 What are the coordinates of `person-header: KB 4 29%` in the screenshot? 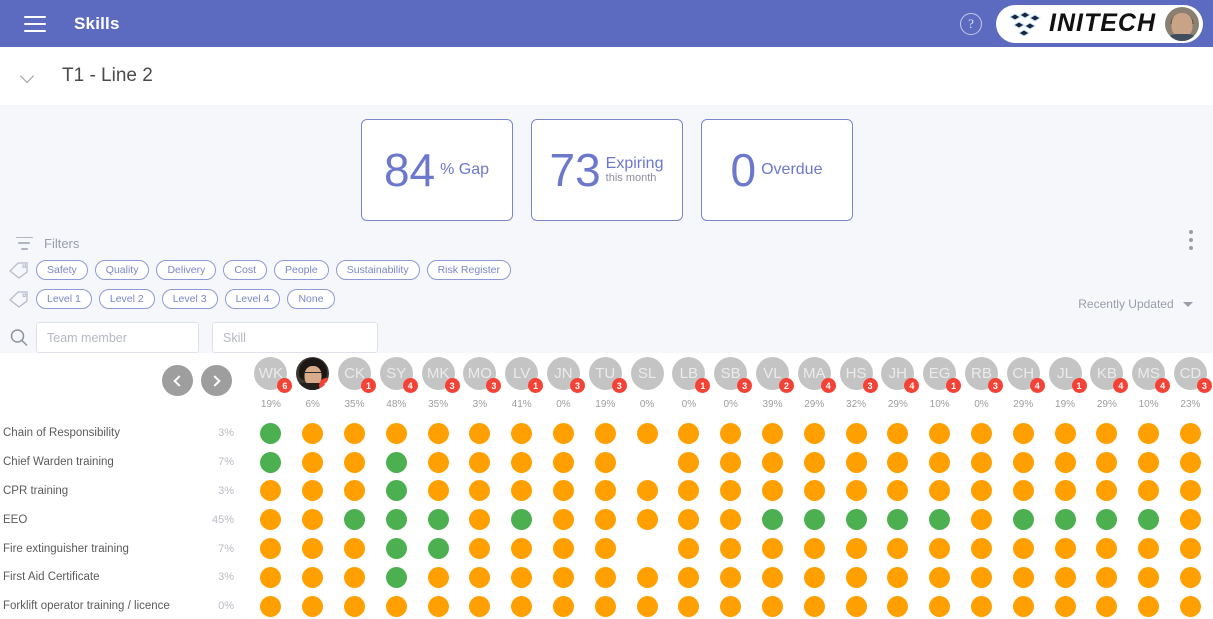 It's located at (1107, 386).